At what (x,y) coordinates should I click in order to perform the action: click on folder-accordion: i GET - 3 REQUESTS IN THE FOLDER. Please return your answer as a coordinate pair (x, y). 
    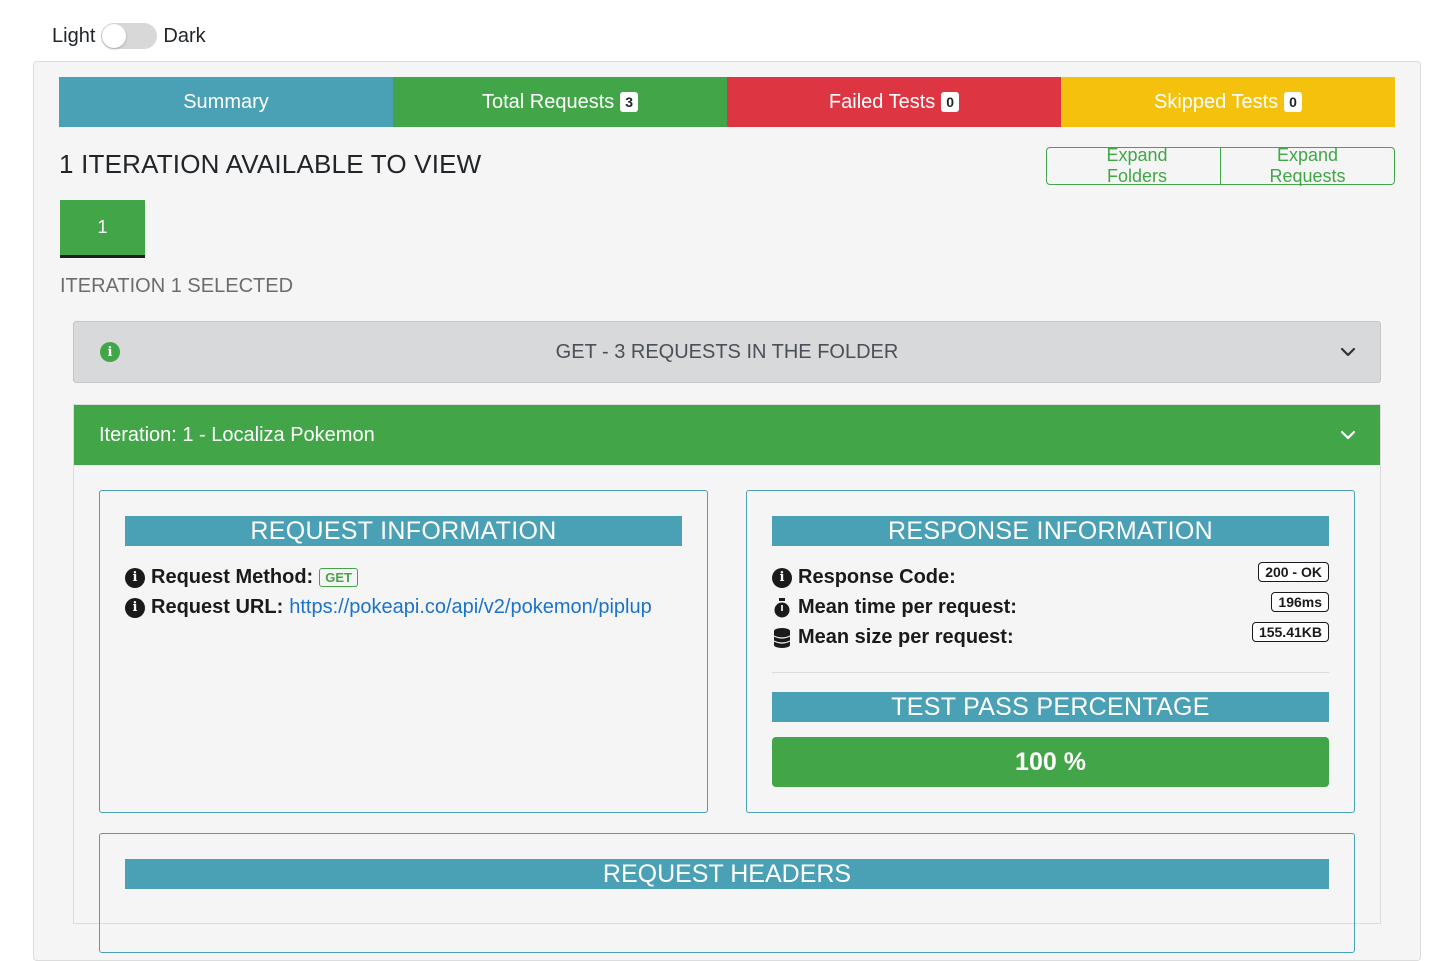
    Looking at the image, I should click on (727, 352).